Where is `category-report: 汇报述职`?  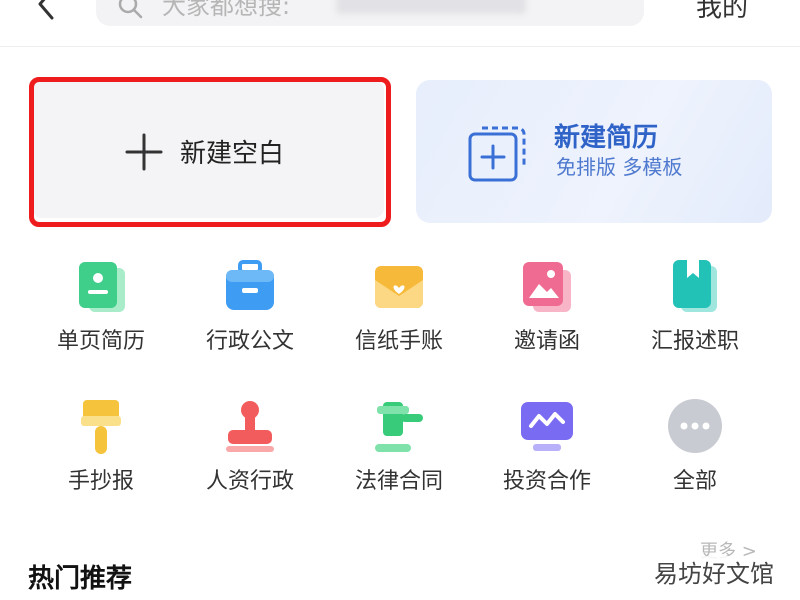 category-report: 汇报述职 is located at coordinates (695, 313).